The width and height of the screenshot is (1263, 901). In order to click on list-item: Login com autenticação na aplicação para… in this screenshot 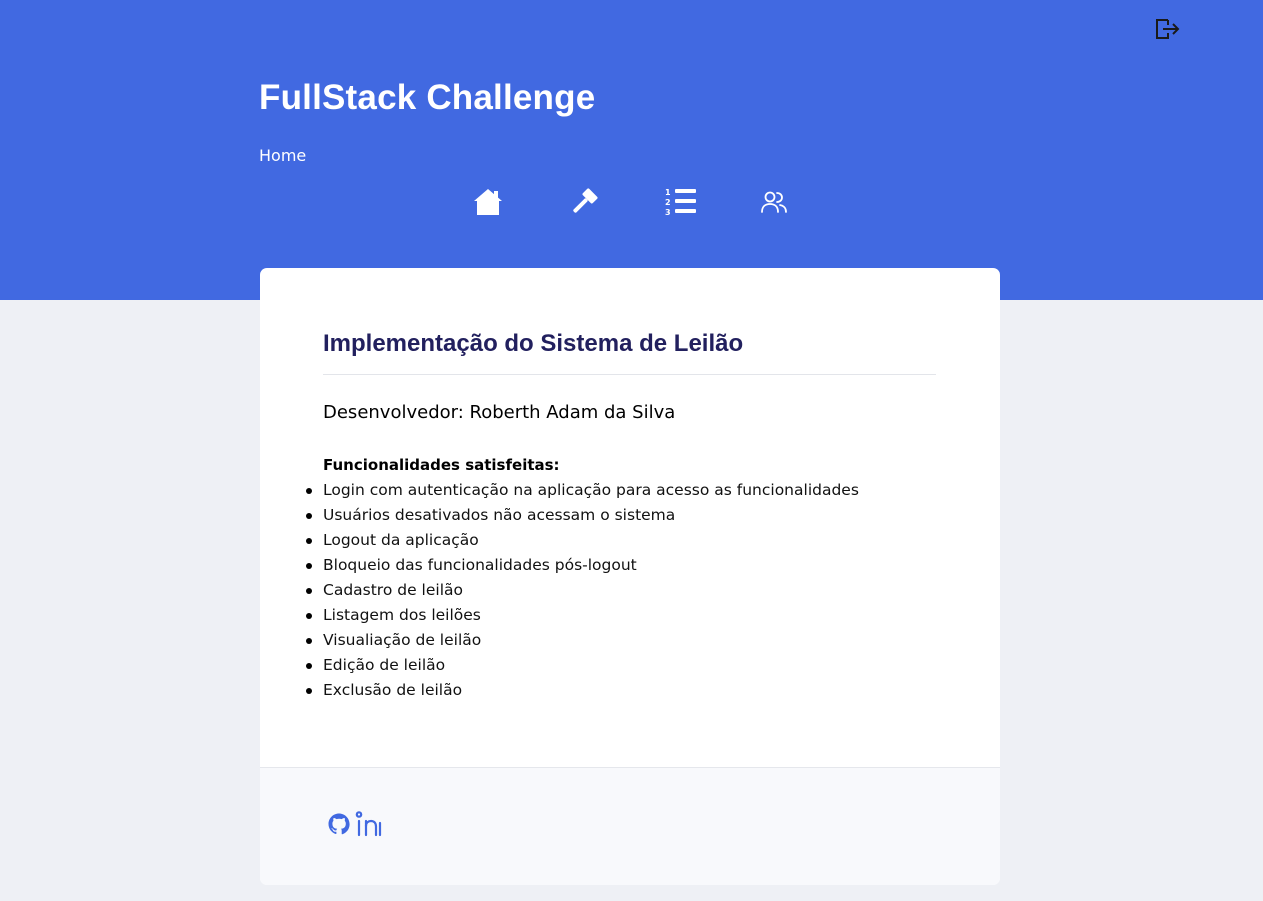, I will do `click(634, 490)`.